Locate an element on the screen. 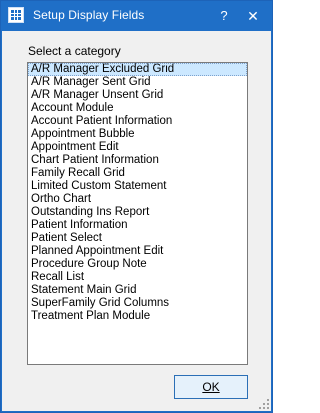  list-item: Planned Appointment Edit is located at coordinates (137, 251).